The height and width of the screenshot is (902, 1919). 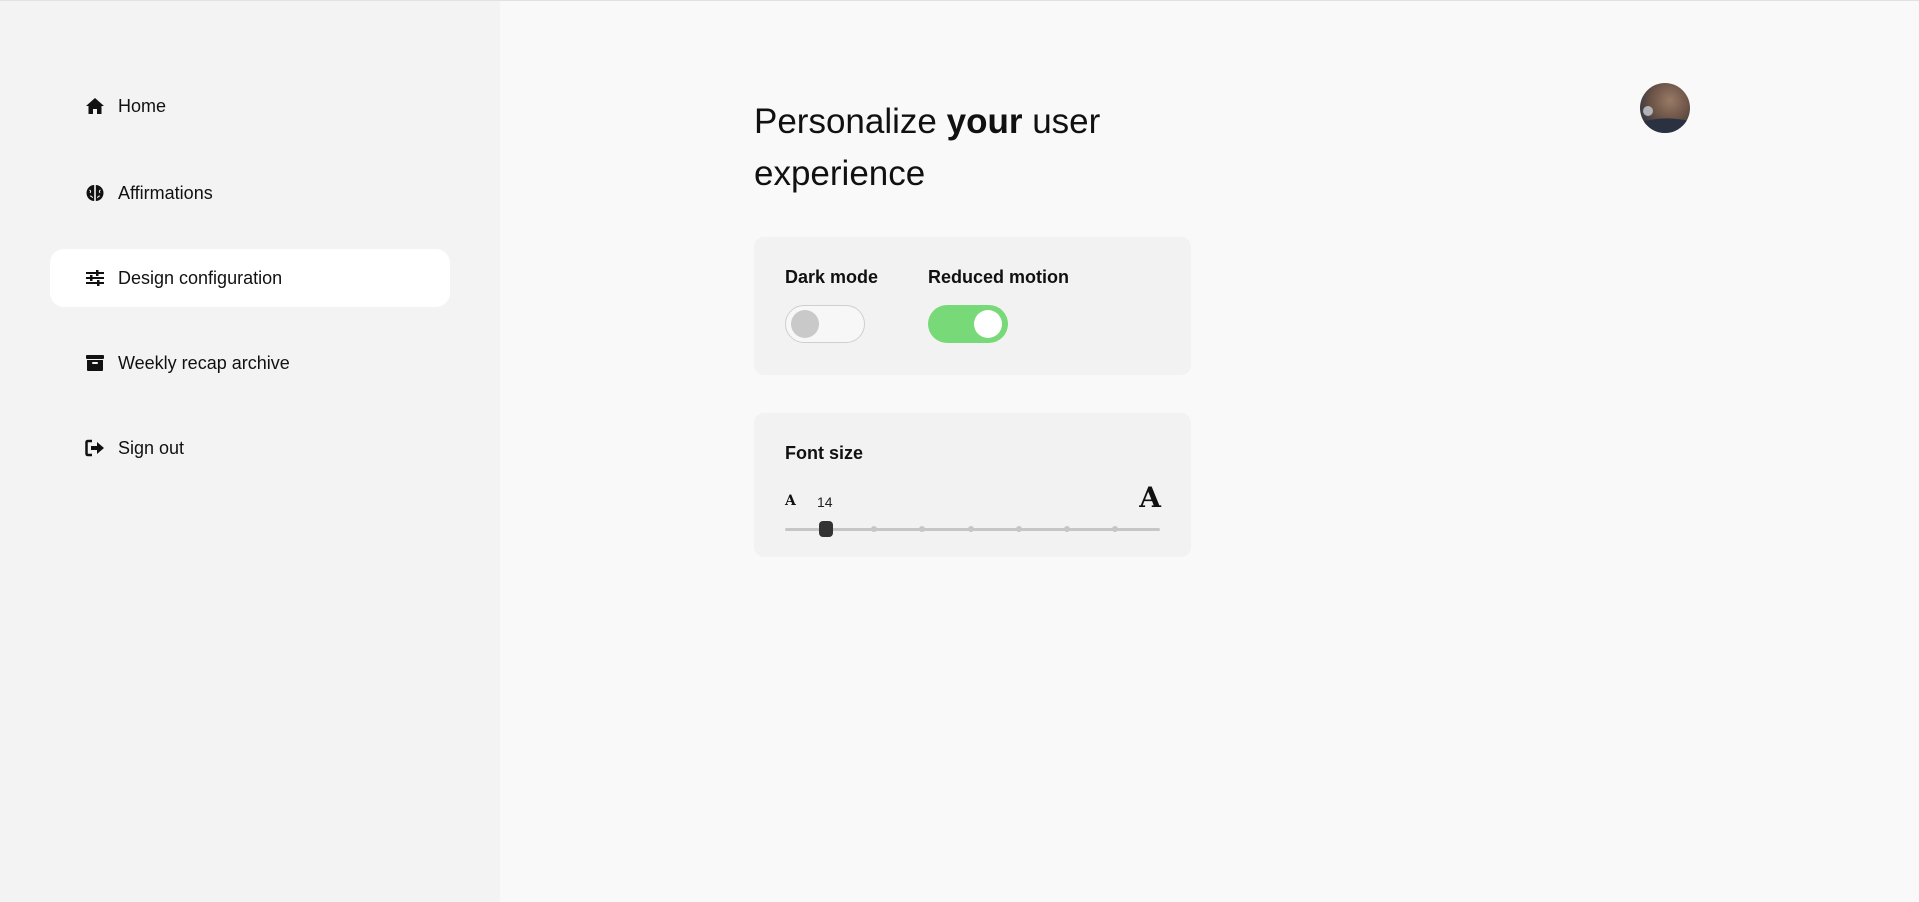 I want to click on sidebar-item-design-configuration: Design configuration, so click(x=250, y=278).